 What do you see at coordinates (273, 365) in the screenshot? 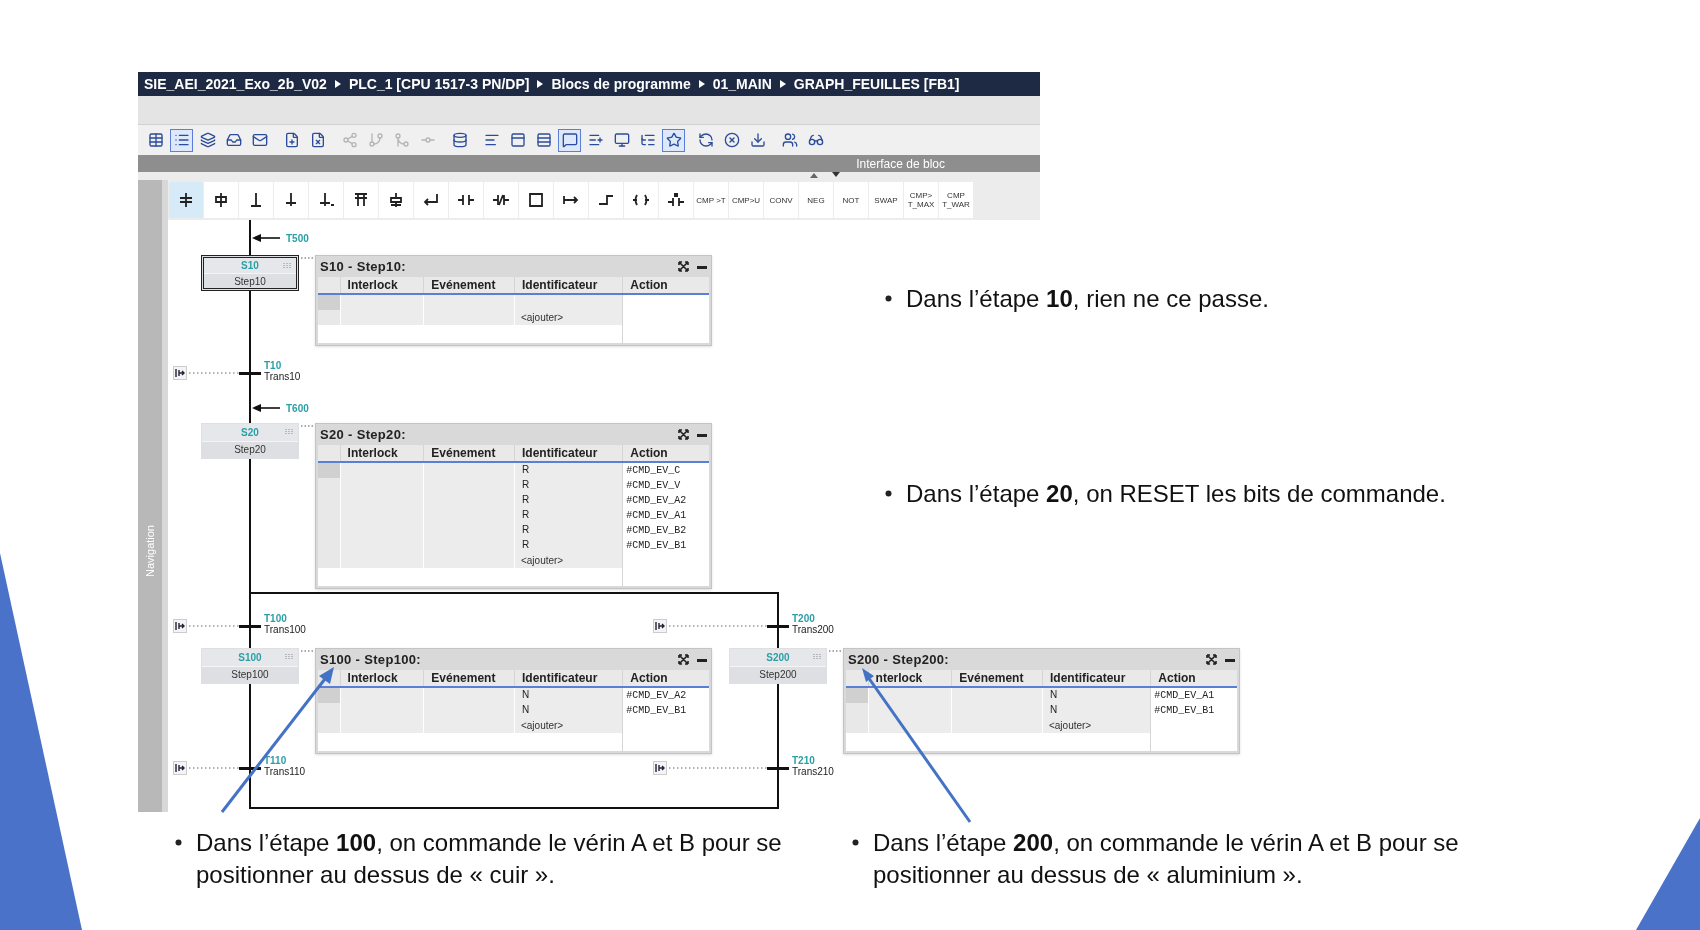
I see `transition-number: T10` at bounding box center [273, 365].